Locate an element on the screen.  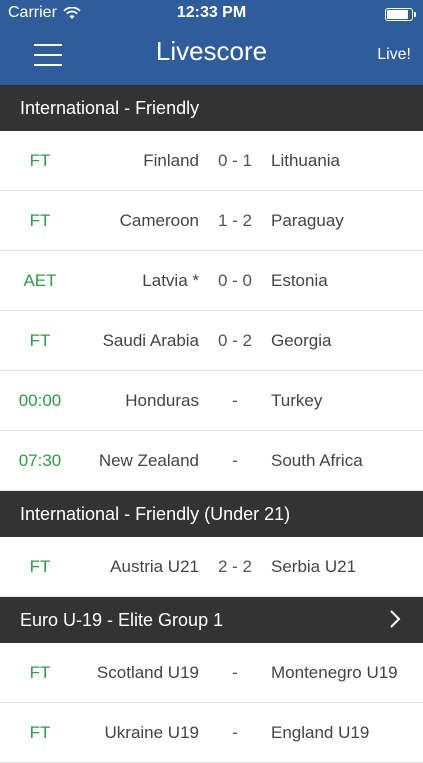
match-row: FT Cameroon 1 - 2 Paraguay is located at coordinates (211, 221).